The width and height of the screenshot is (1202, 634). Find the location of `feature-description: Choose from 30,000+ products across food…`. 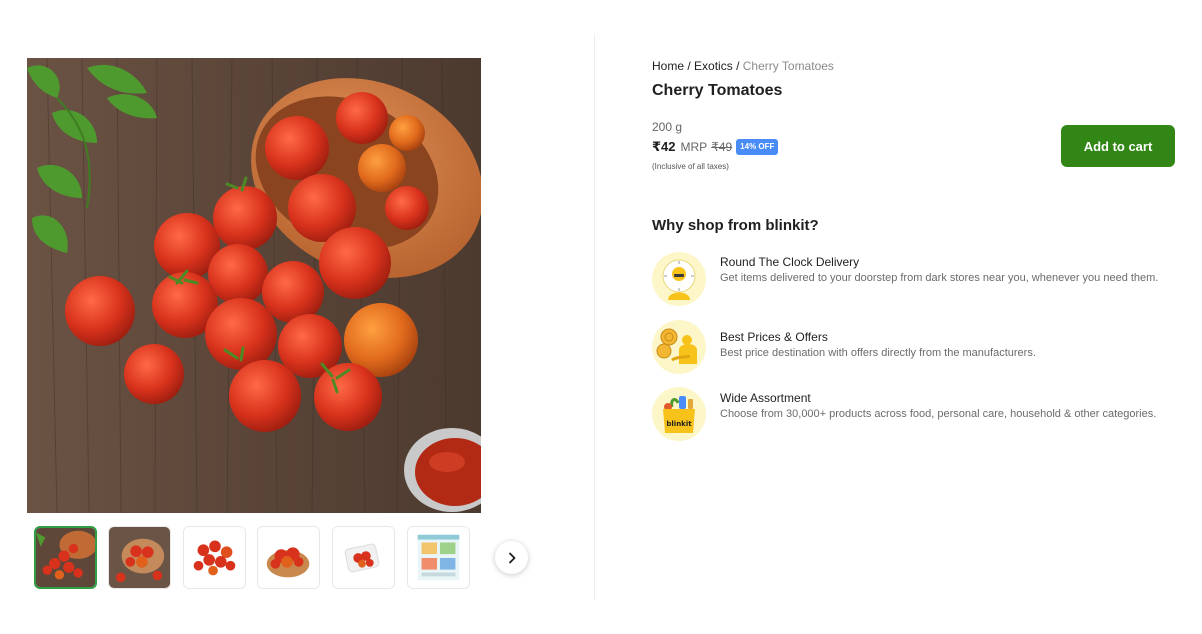

feature-description: Choose from 30,000+ products across food… is located at coordinates (938, 414).